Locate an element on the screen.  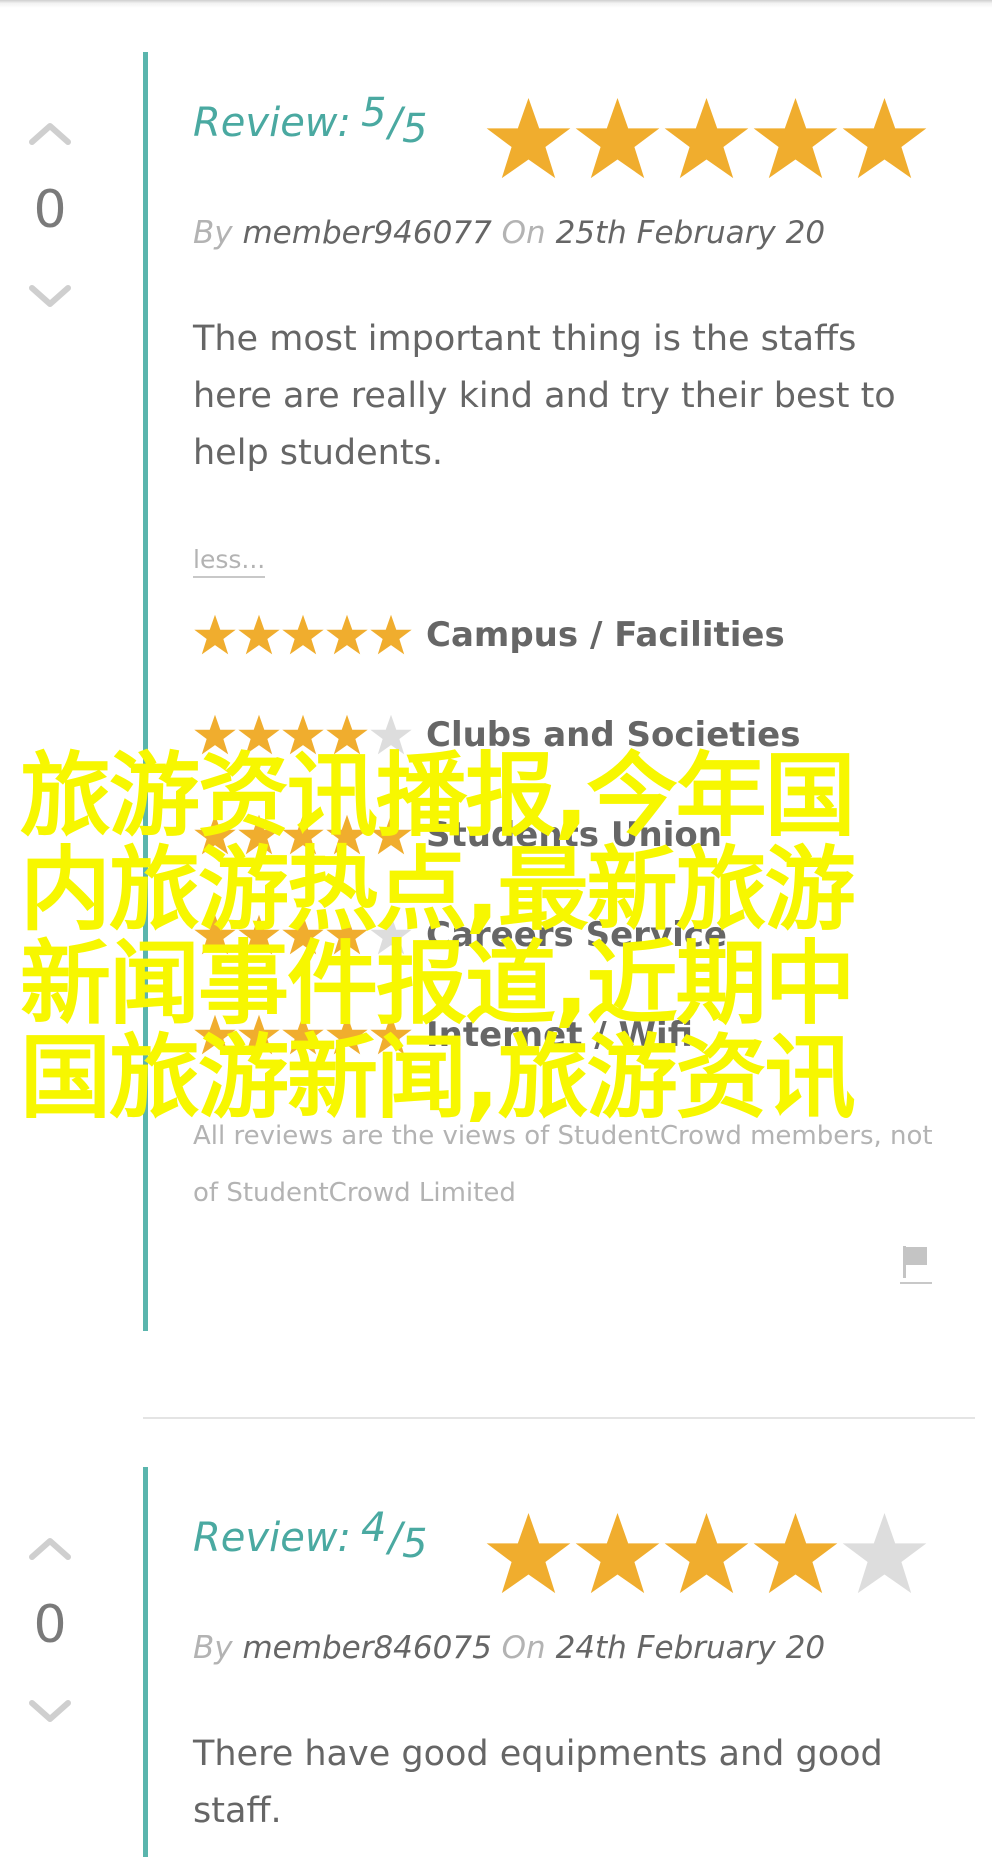
review-byline: By member846075 On 24th February 20 is located at coordinates (509, 1648).